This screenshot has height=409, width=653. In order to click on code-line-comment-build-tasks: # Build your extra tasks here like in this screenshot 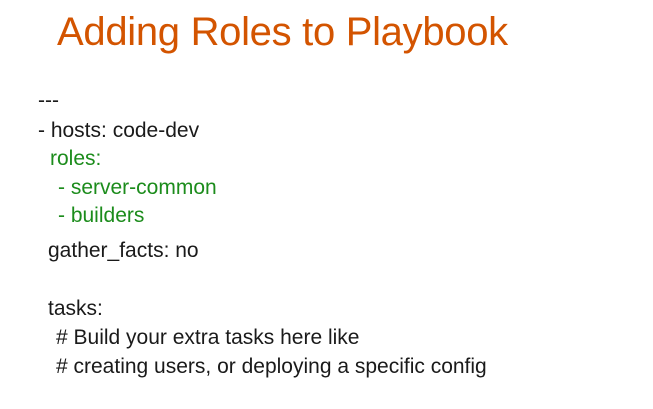, I will do `click(208, 337)`.